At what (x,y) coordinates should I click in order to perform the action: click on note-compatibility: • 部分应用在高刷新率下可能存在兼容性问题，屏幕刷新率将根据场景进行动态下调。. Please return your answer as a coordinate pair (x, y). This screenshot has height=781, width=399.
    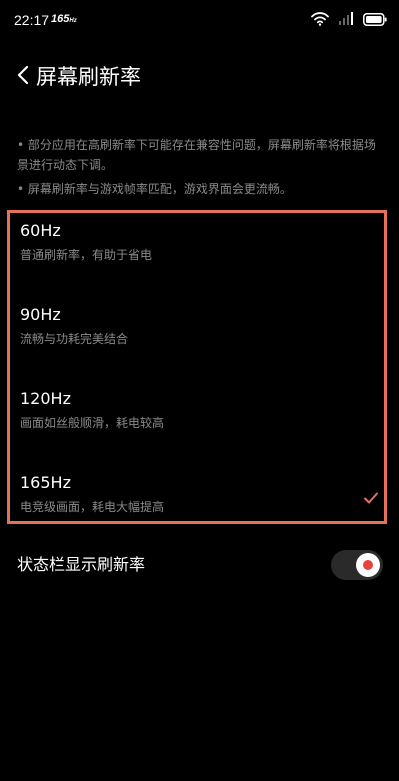
    Looking at the image, I should click on (196, 155).